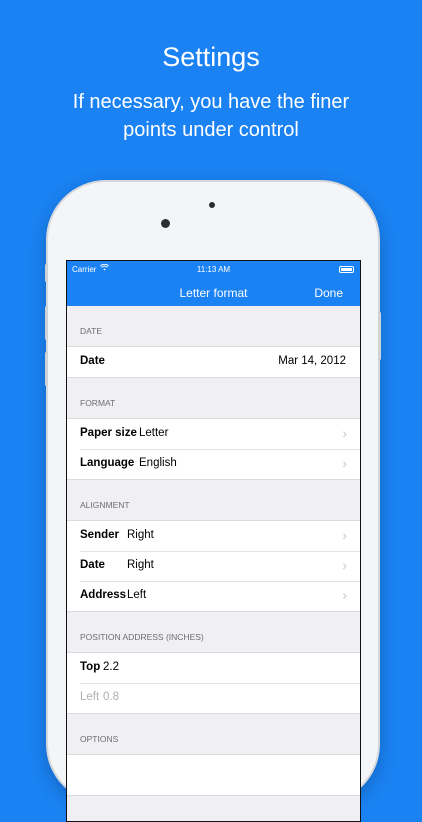 This screenshot has width=422, height=822. I want to click on section-header-date: DATE, so click(91, 331).